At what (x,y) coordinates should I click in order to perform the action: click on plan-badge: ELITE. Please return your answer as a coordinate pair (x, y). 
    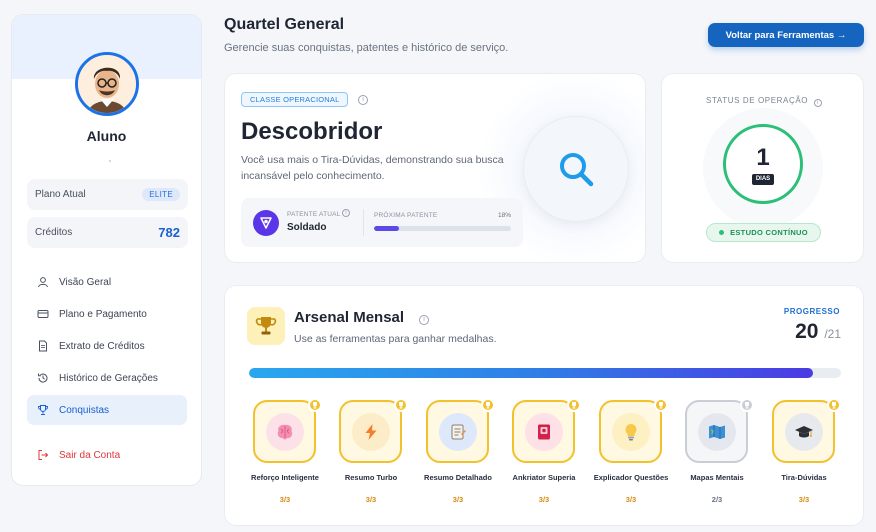
    Looking at the image, I should click on (161, 194).